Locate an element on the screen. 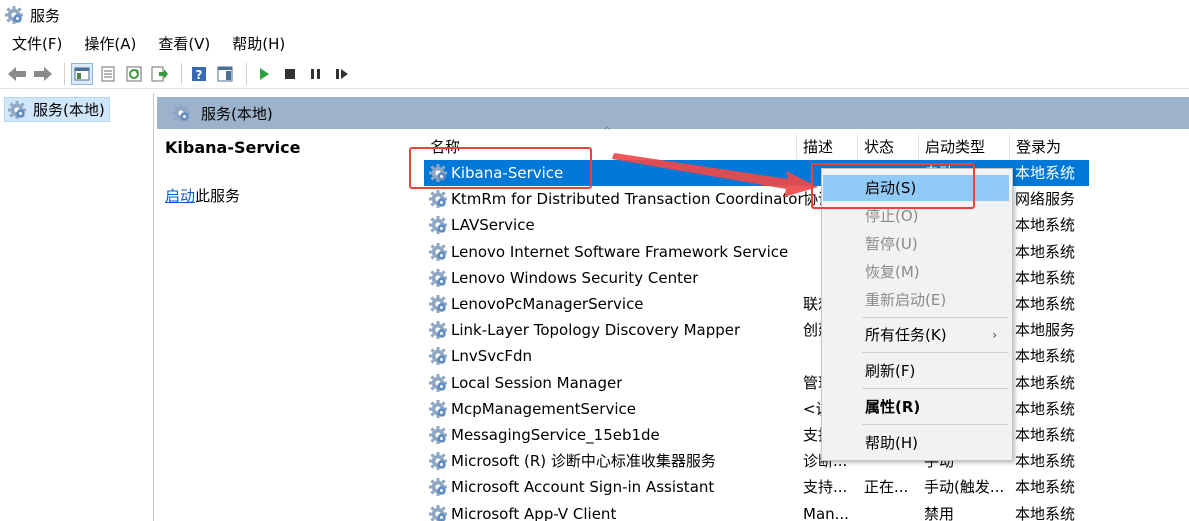  export-icon is located at coordinates (159, 73).